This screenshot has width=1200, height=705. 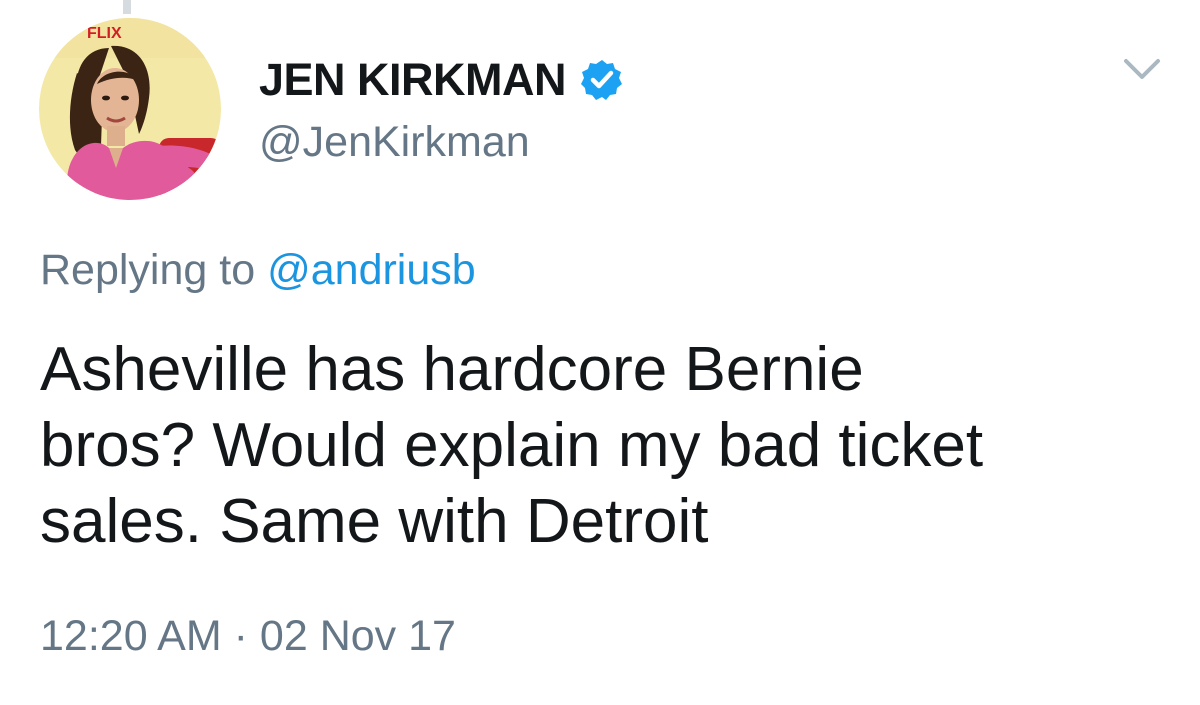 I want to click on author-display-name: JEN KIRKMAN, so click(x=413, y=80).